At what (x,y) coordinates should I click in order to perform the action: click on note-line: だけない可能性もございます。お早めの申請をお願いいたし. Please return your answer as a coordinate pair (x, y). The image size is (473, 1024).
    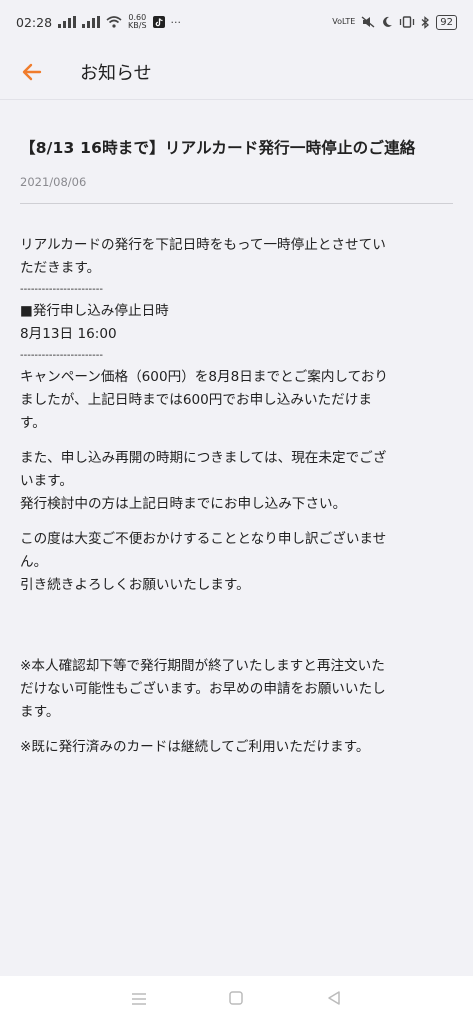
    Looking at the image, I should click on (203, 689).